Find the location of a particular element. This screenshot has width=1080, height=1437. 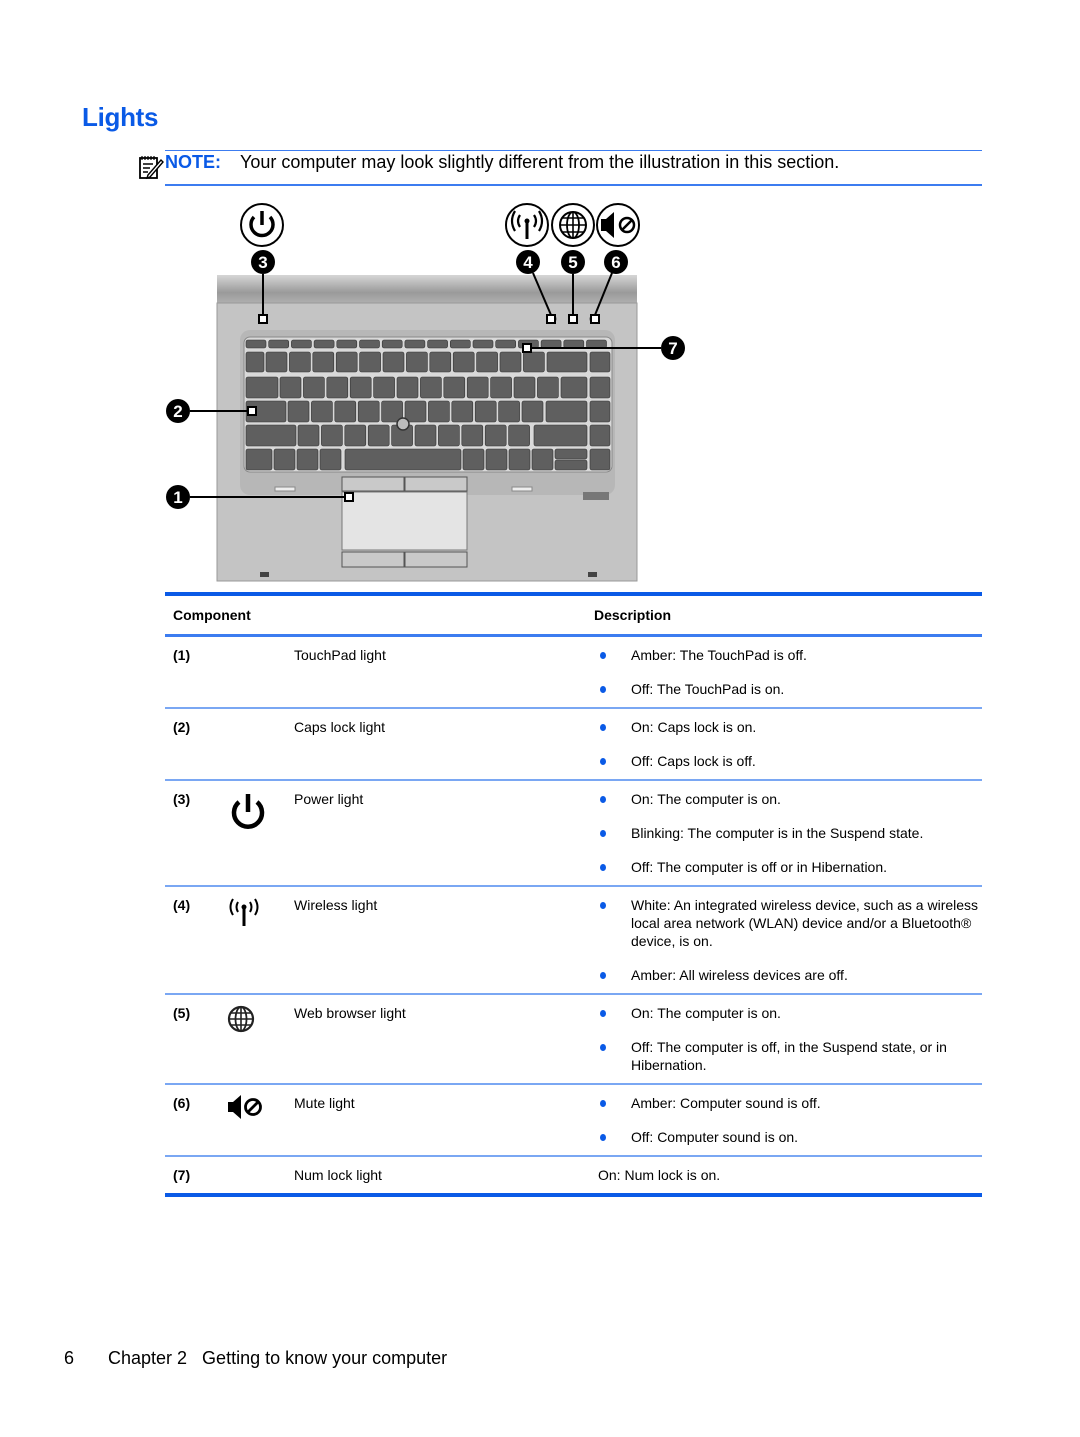

description-bullet: Off: The TouchPad is on. is located at coordinates (790, 689).